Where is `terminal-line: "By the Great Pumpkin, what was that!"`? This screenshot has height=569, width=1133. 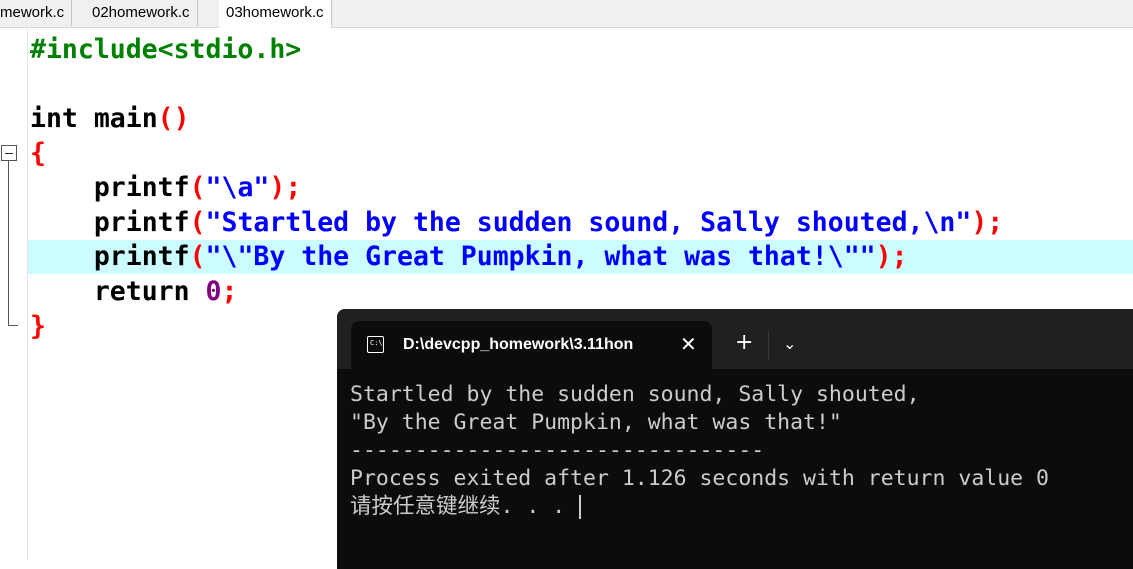
terminal-line: "By the Great Pumpkin, what was that!" is located at coordinates (596, 422).